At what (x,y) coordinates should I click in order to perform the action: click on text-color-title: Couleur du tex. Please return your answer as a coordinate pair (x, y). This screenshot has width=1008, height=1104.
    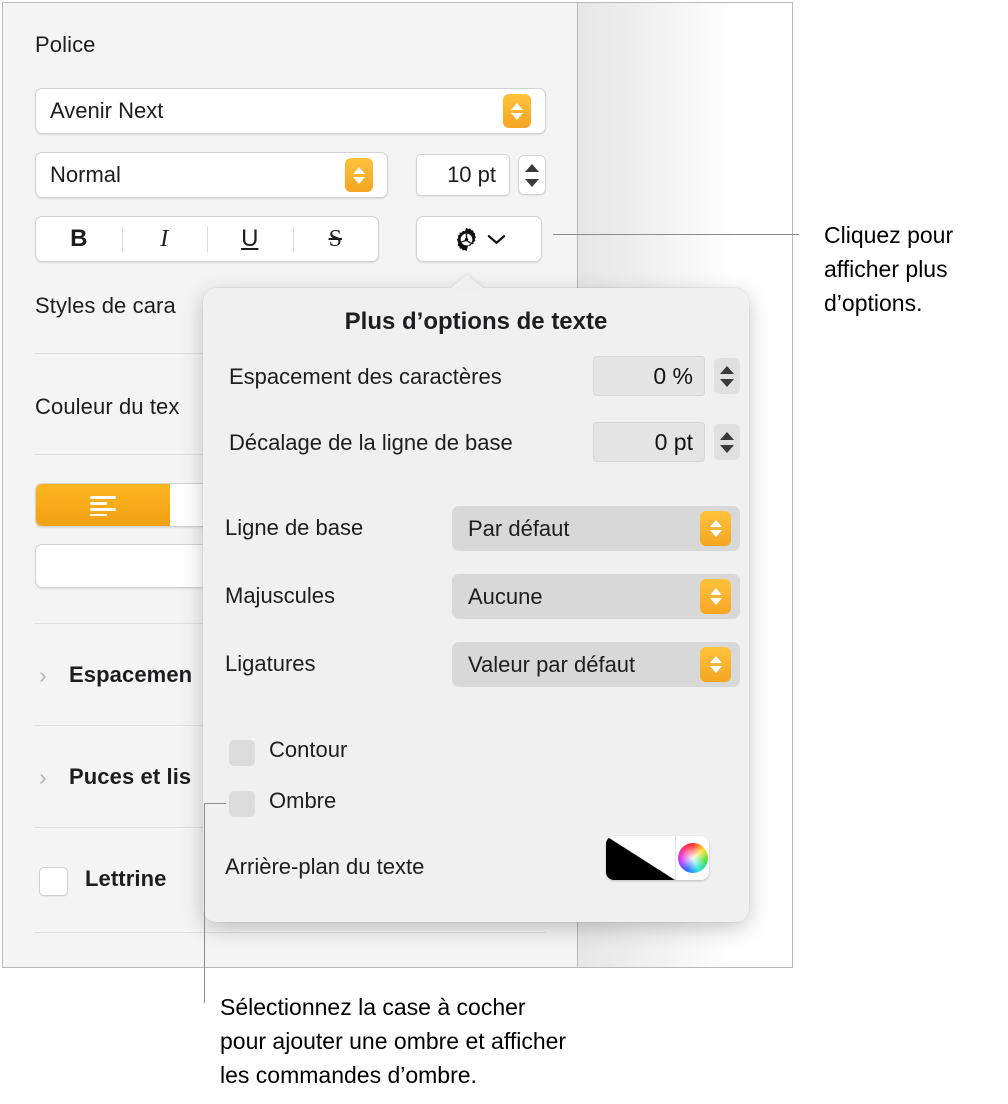
    Looking at the image, I should click on (107, 406).